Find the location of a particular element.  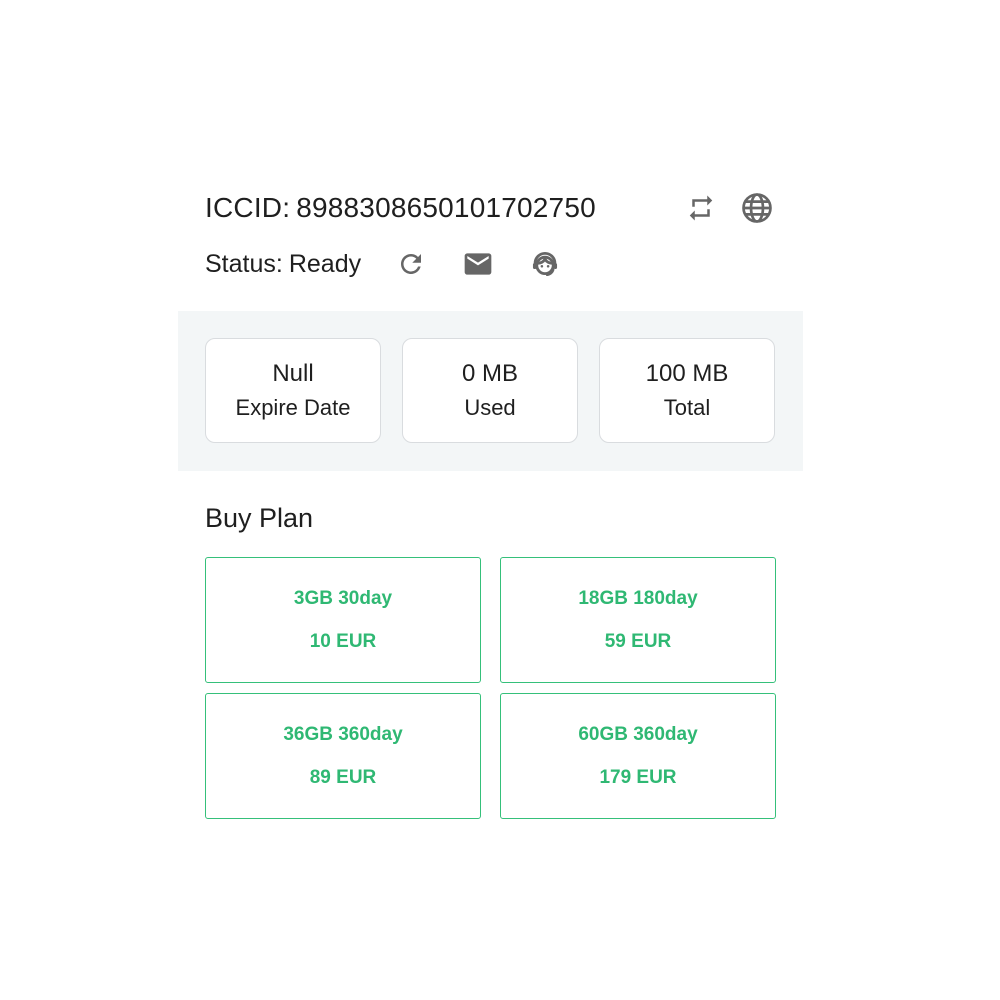

iccid-label: ICCID: is located at coordinates (248, 207).